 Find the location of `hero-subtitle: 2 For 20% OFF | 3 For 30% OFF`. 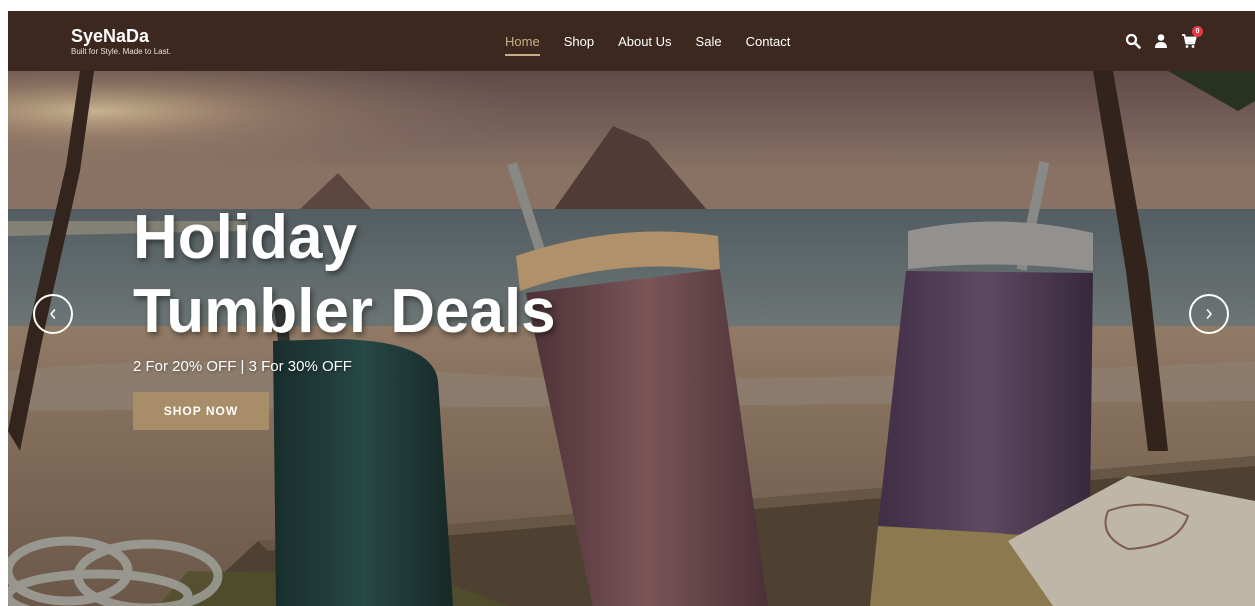

hero-subtitle: 2 For 20% OFF | 3 For 30% OFF is located at coordinates (242, 366).